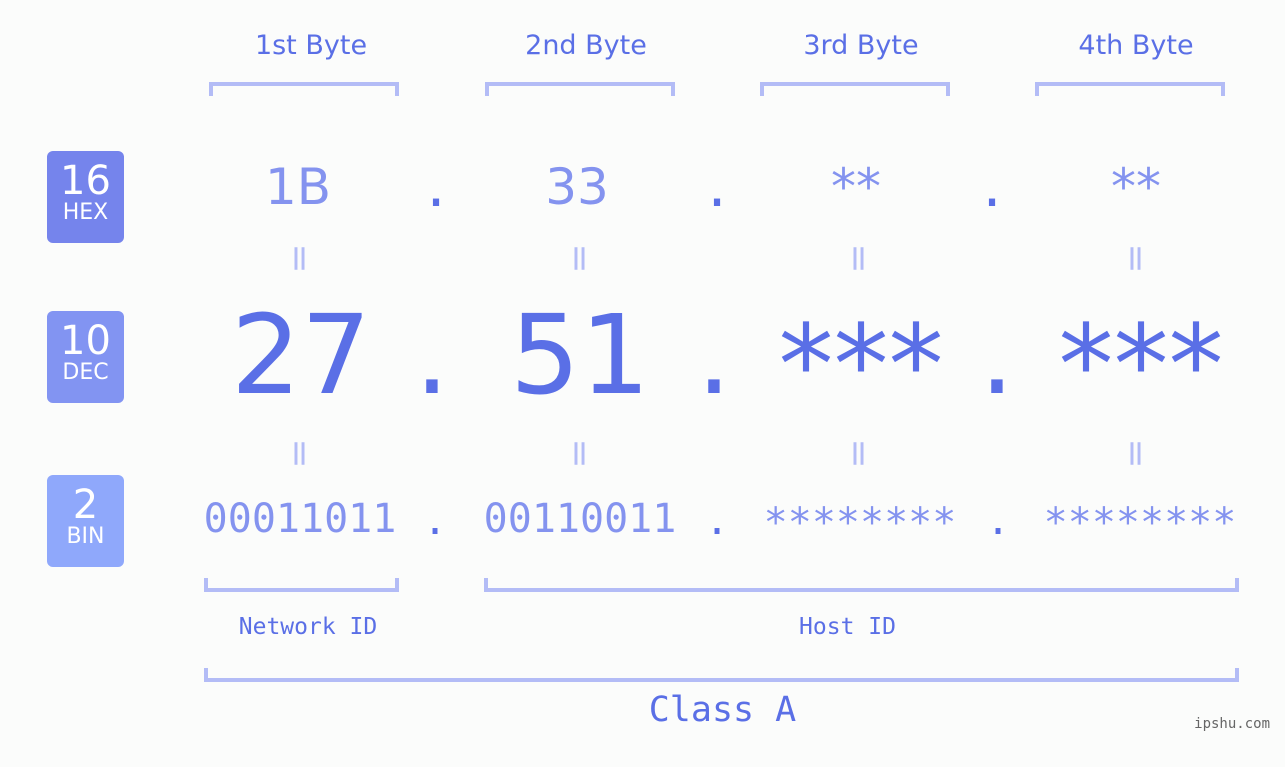  I want to click on hex-badge: 16 HEX, so click(85, 197).